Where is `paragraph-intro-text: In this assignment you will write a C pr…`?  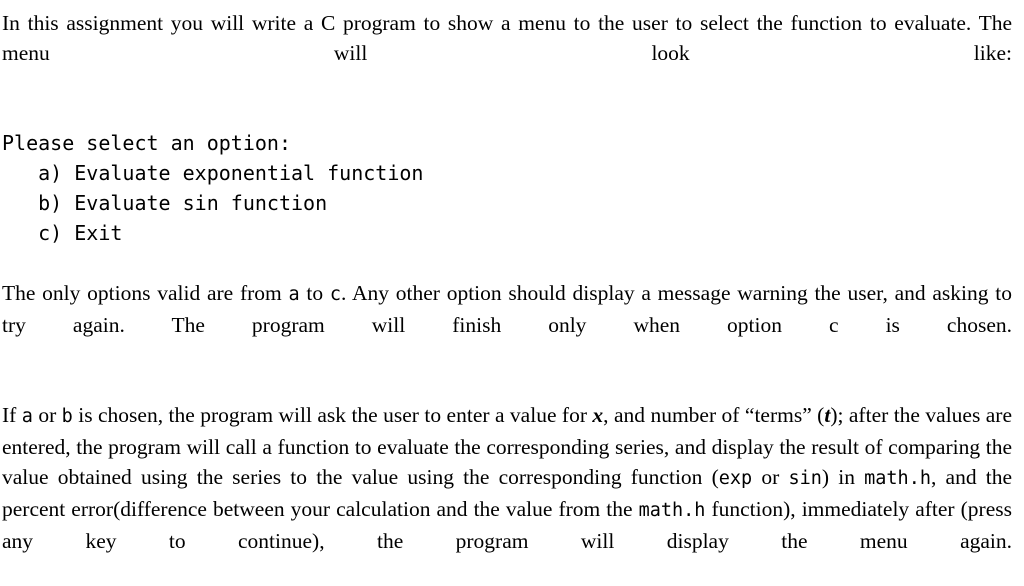
paragraph-intro-text: In this assignment you will write a C pr… is located at coordinates (507, 38).